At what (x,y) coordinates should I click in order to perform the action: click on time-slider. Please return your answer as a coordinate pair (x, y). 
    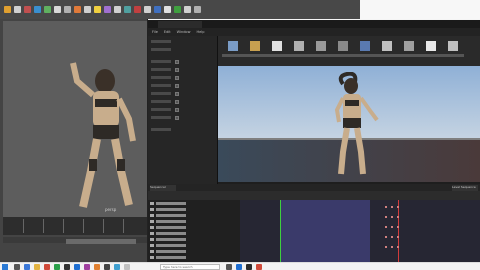
    Looking at the image, I should click on (75, 226).